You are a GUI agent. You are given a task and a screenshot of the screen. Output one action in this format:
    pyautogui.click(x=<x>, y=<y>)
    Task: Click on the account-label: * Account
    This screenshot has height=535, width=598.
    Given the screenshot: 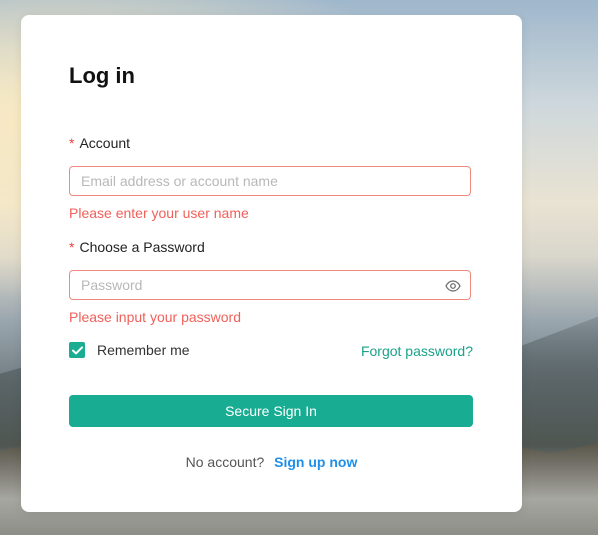 What is the action you would take?
    pyautogui.click(x=99, y=143)
    